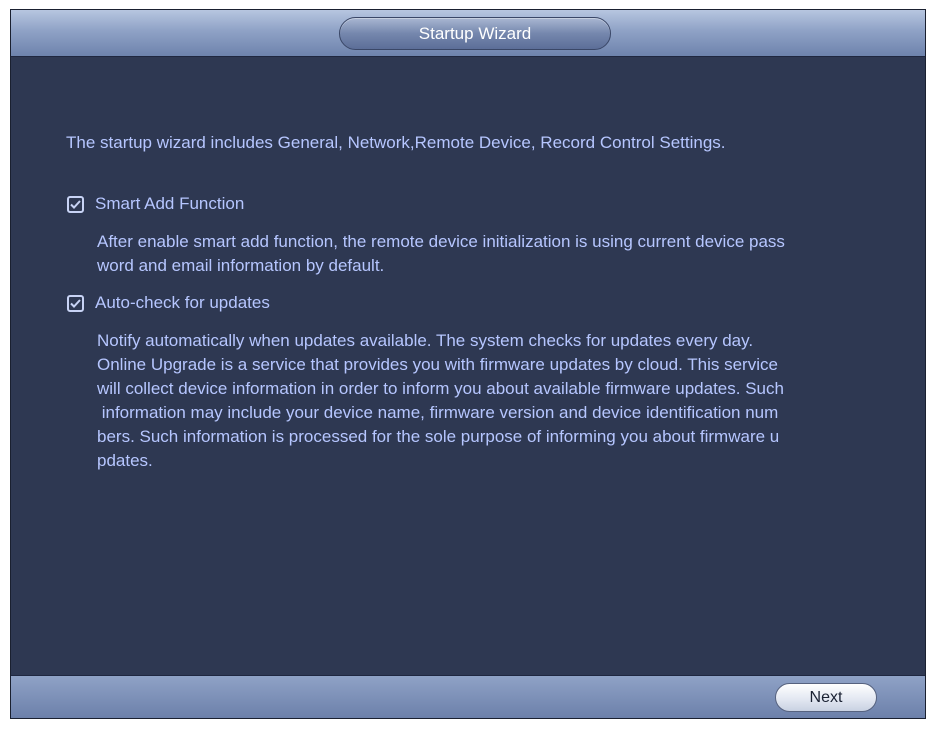  What do you see at coordinates (182, 302) in the screenshot?
I see `auto-check-updates-label: Auto-check for updates` at bounding box center [182, 302].